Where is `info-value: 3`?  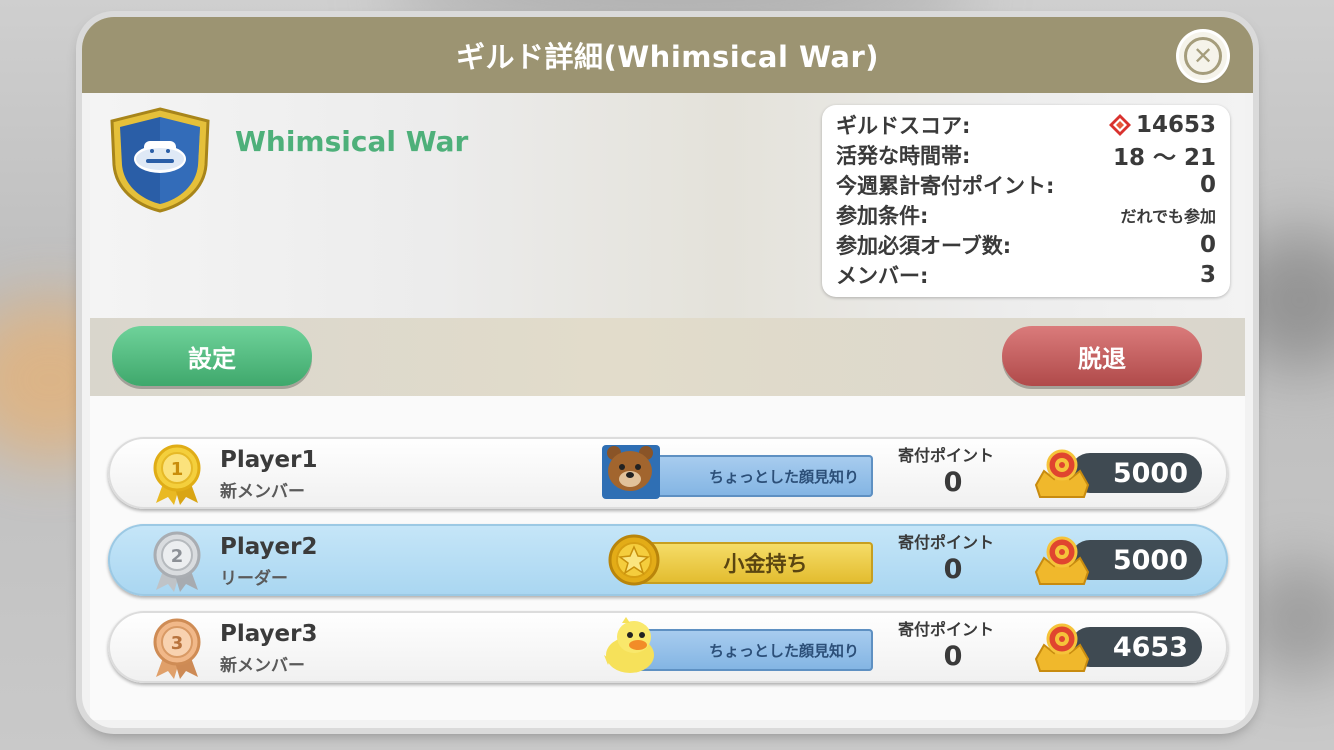 info-value: 3 is located at coordinates (1207, 275).